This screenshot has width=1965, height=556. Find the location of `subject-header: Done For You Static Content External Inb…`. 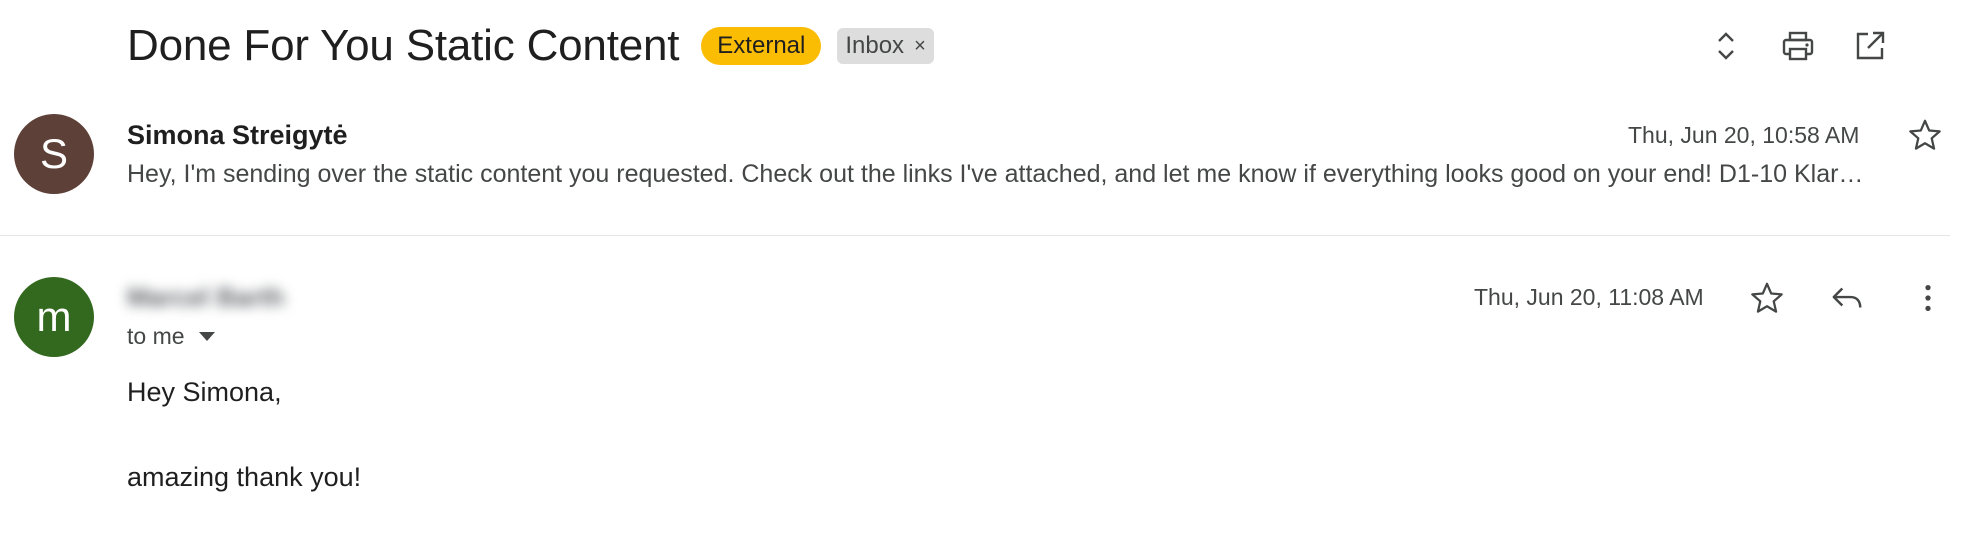

subject-header: Done For You Static Content External Inb… is located at coordinates (530, 46).